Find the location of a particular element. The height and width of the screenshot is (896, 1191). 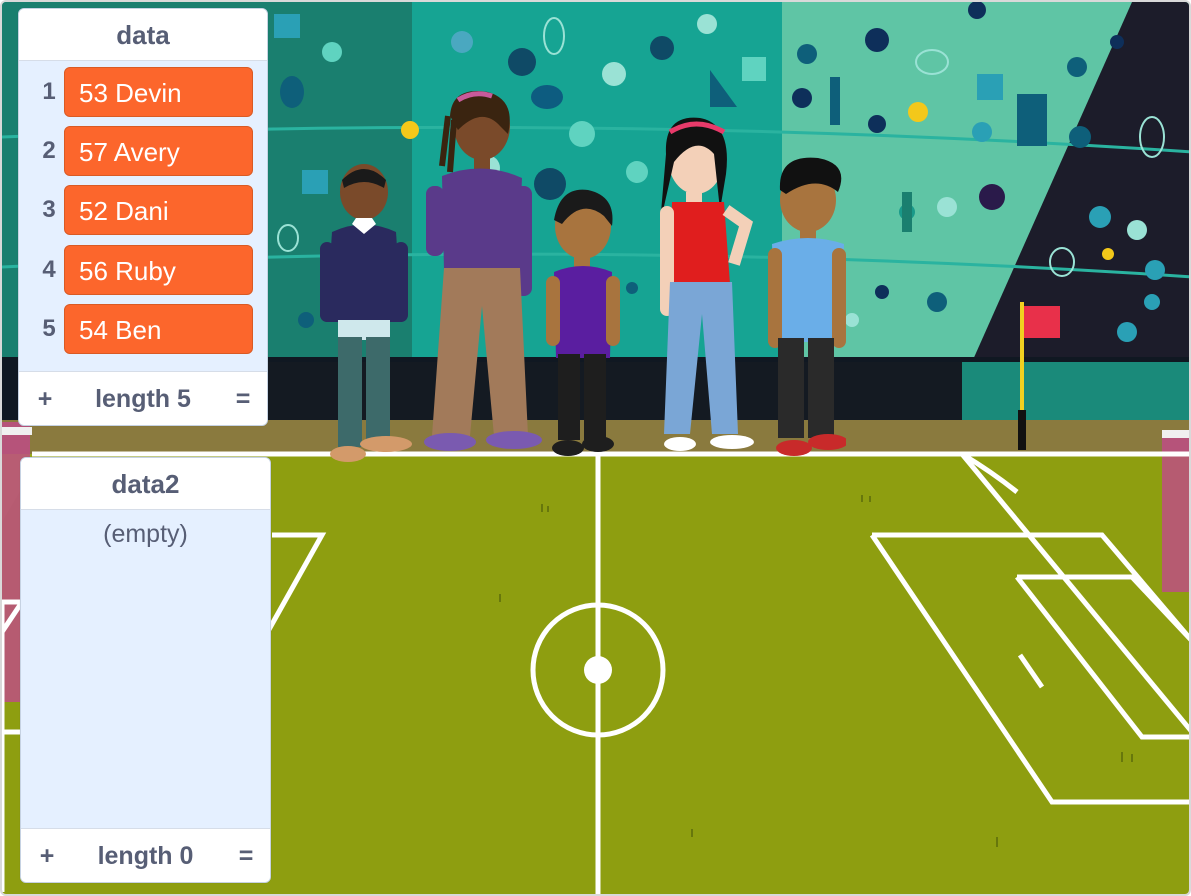

list-item: 1 53 Devin is located at coordinates (143, 92).